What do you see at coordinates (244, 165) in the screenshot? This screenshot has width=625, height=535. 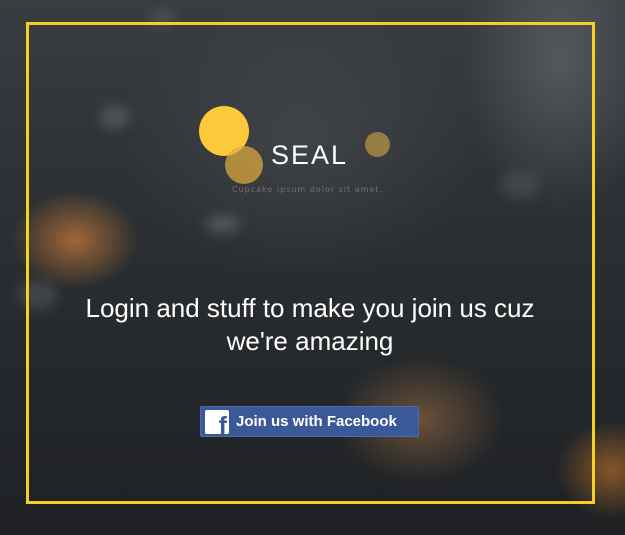 I see `logo-circle-medium` at bounding box center [244, 165].